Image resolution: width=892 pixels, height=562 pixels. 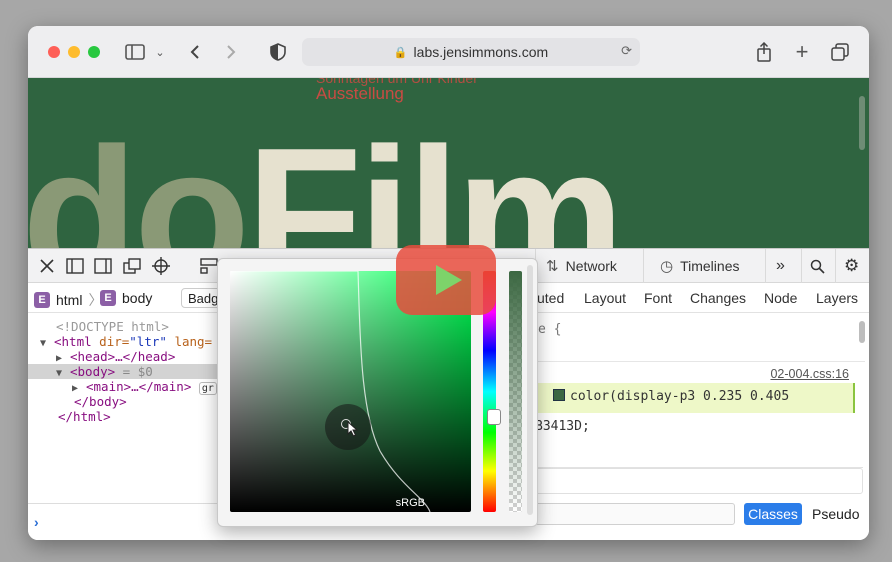 I want to click on dom-node-main: ▶ <main>…</main> gr, so click(x=144, y=387).